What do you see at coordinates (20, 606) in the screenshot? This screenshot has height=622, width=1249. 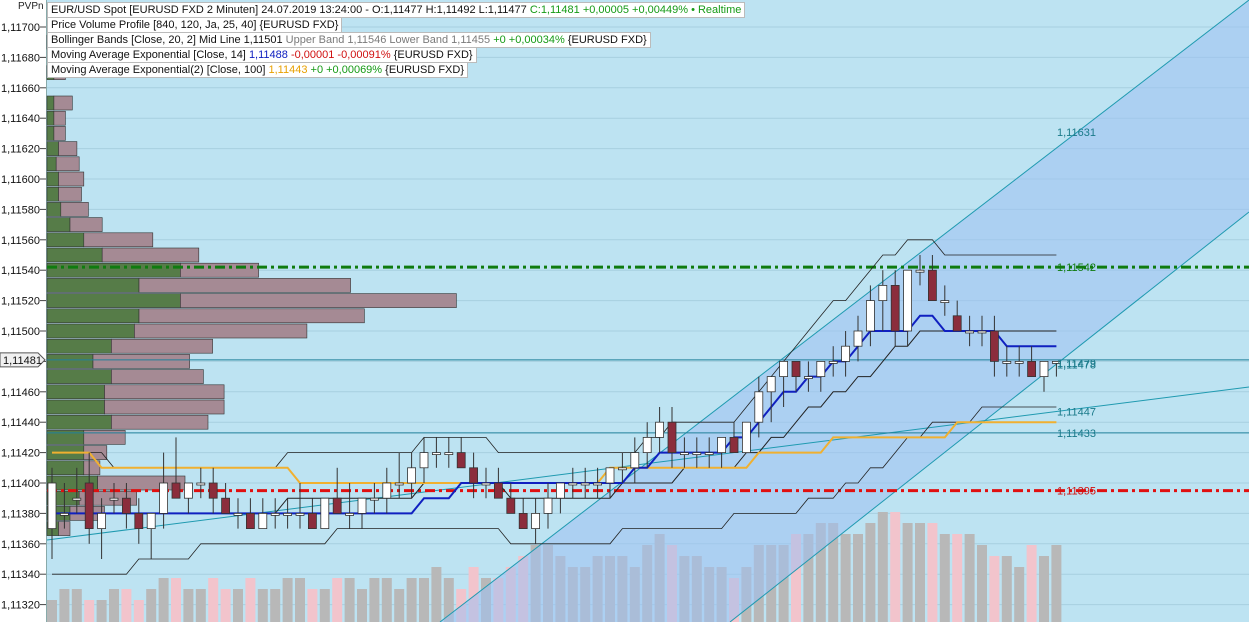 I see `y-tick-label: 1,11320` at bounding box center [20, 606].